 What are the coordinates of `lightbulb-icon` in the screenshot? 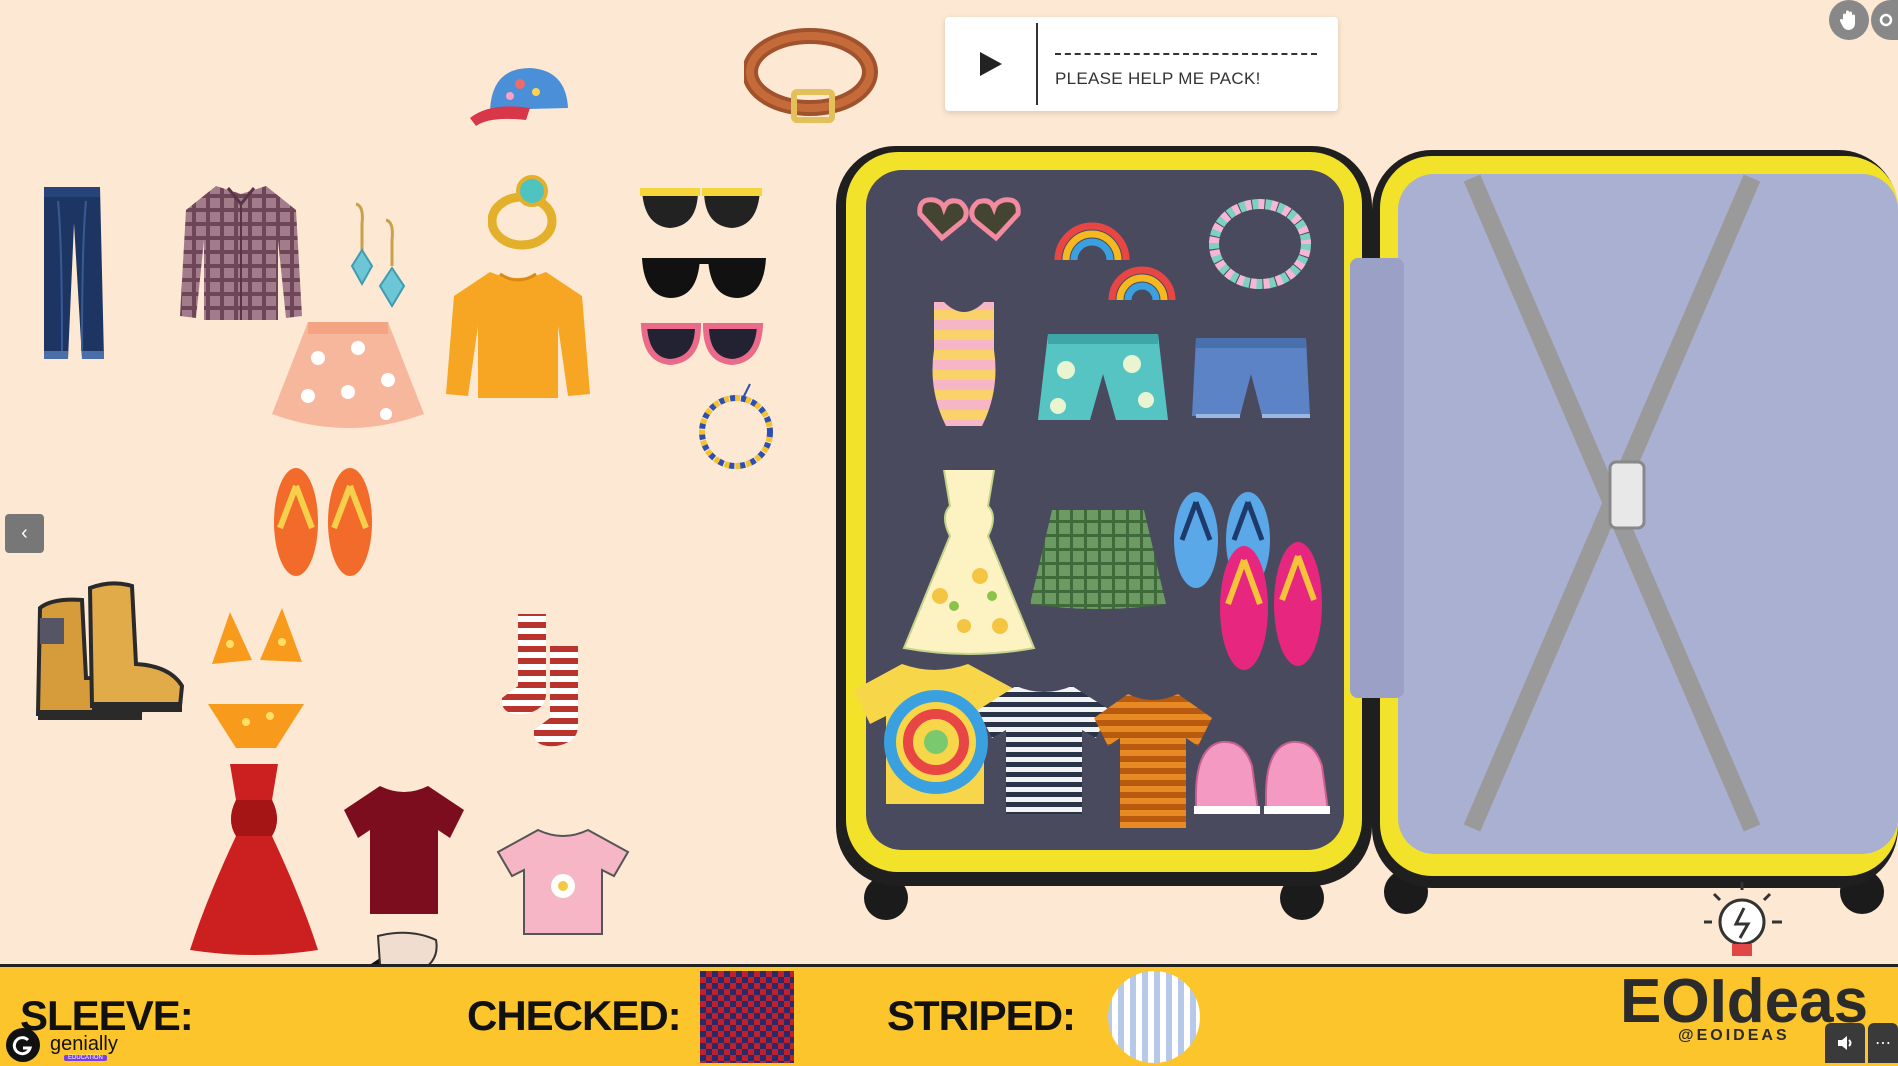 It's located at (1743, 924).